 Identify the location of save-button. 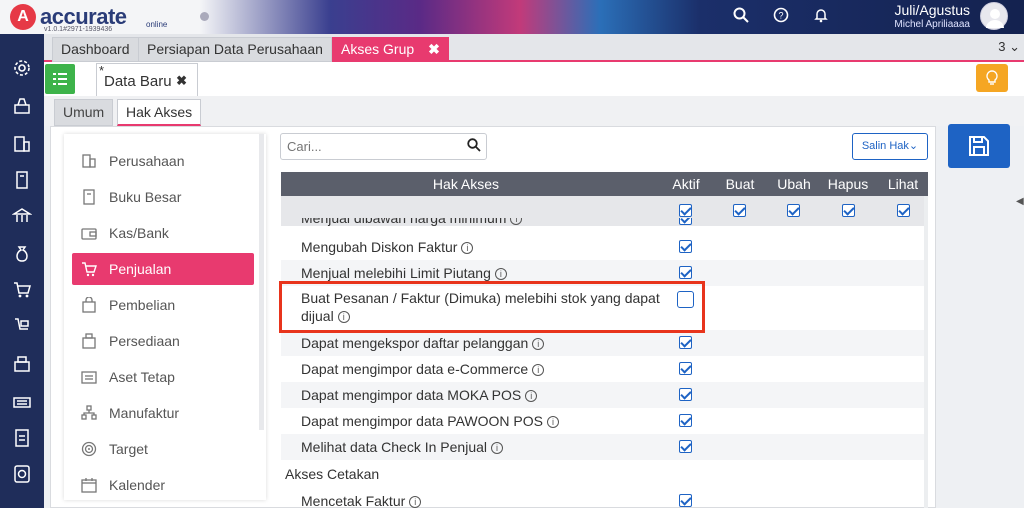
(979, 146).